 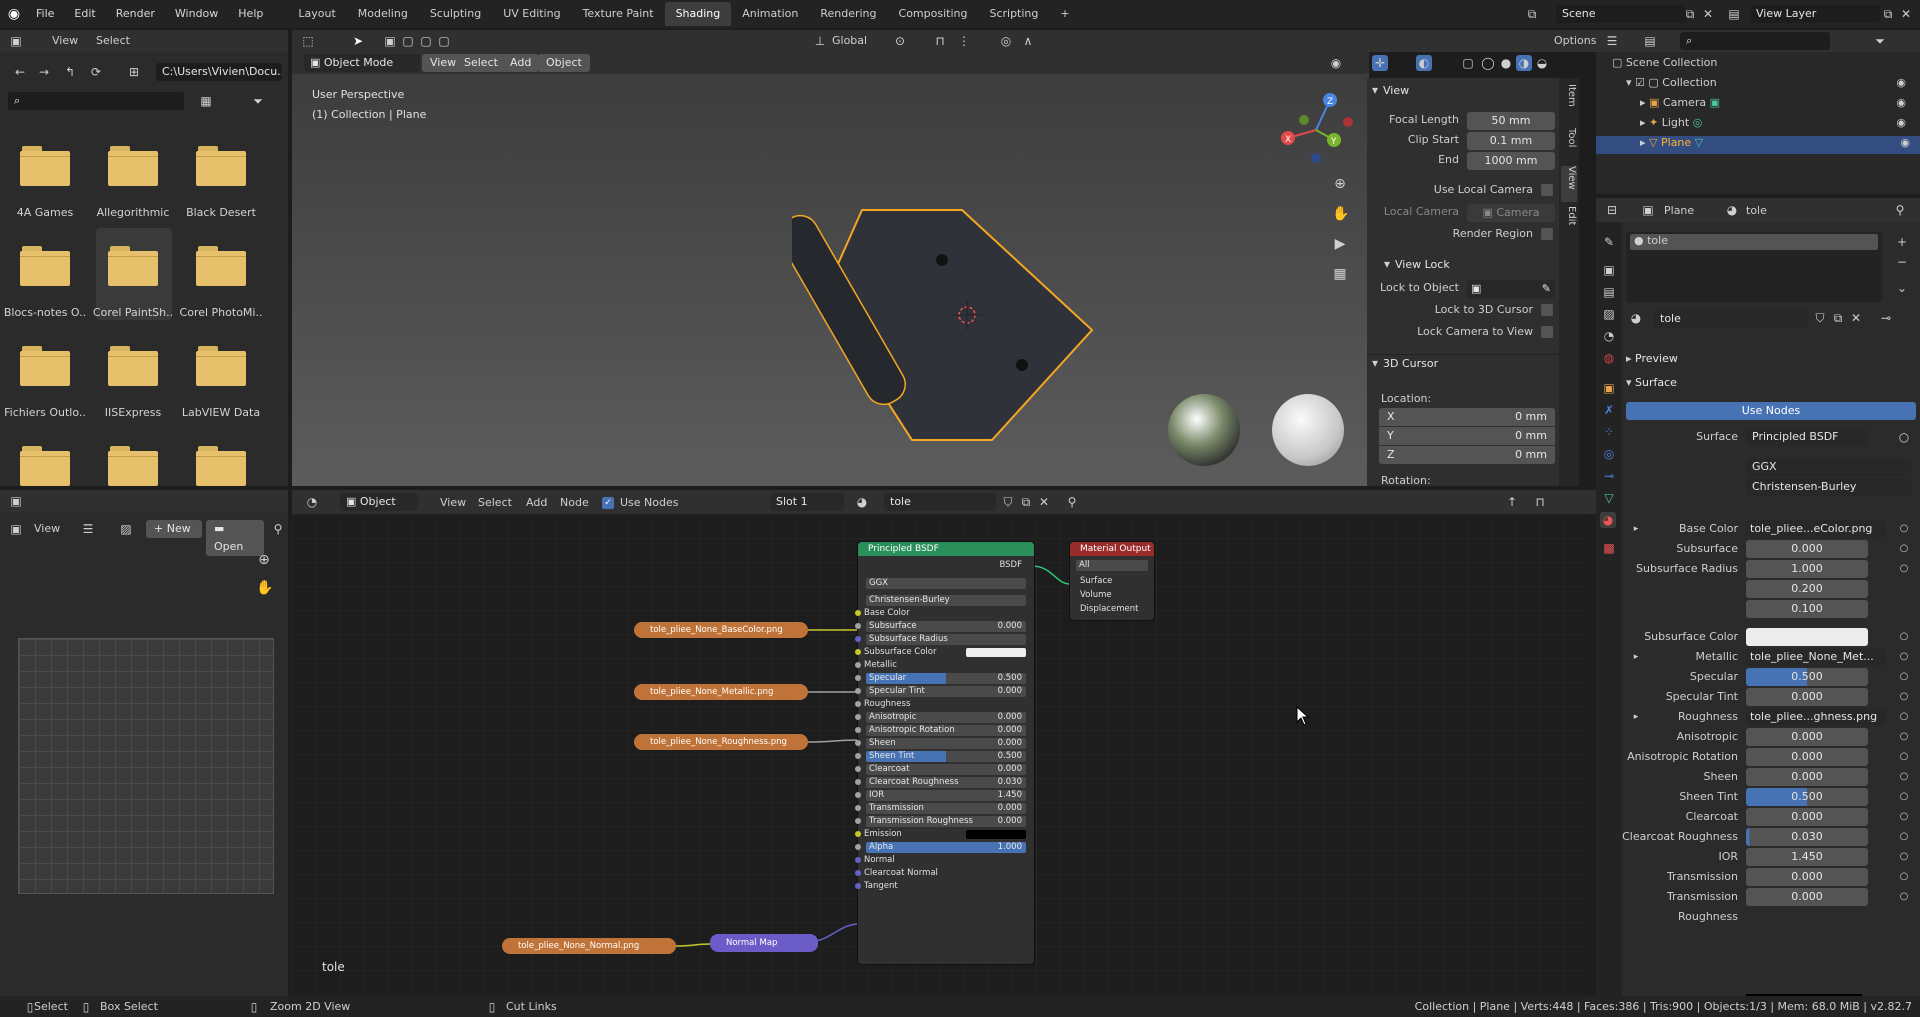 What do you see at coordinates (408, 41) in the screenshot?
I see `select-extend-icon: ▢` at bounding box center [408, 41].